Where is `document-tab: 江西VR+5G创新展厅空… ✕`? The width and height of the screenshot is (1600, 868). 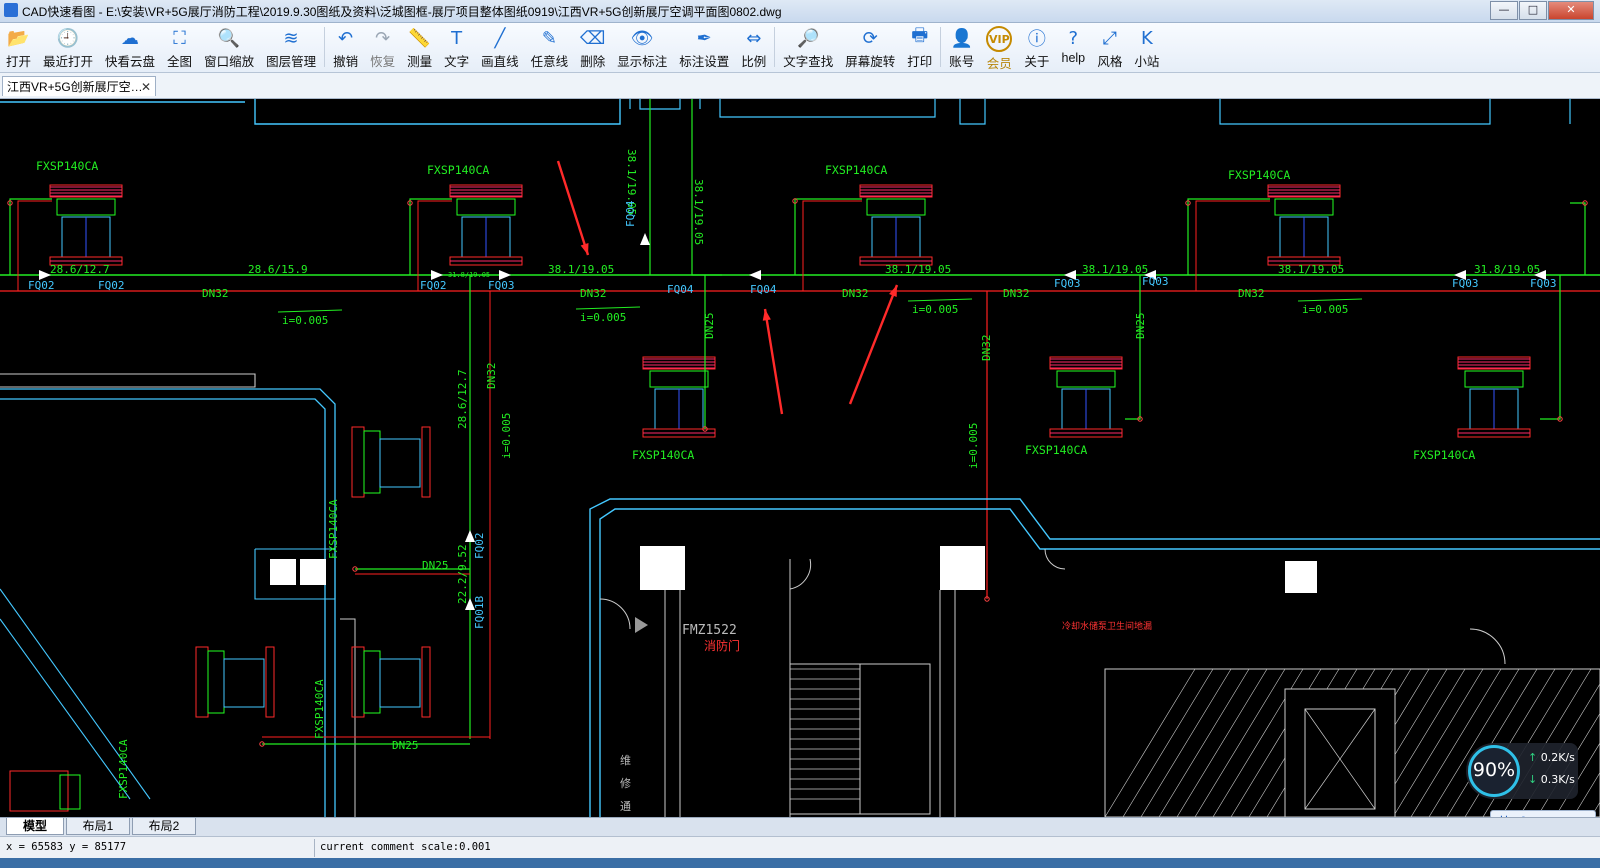
document-tab: 江西VR+5G创新展厅空… ✕ is located at coordinates (79, 86).